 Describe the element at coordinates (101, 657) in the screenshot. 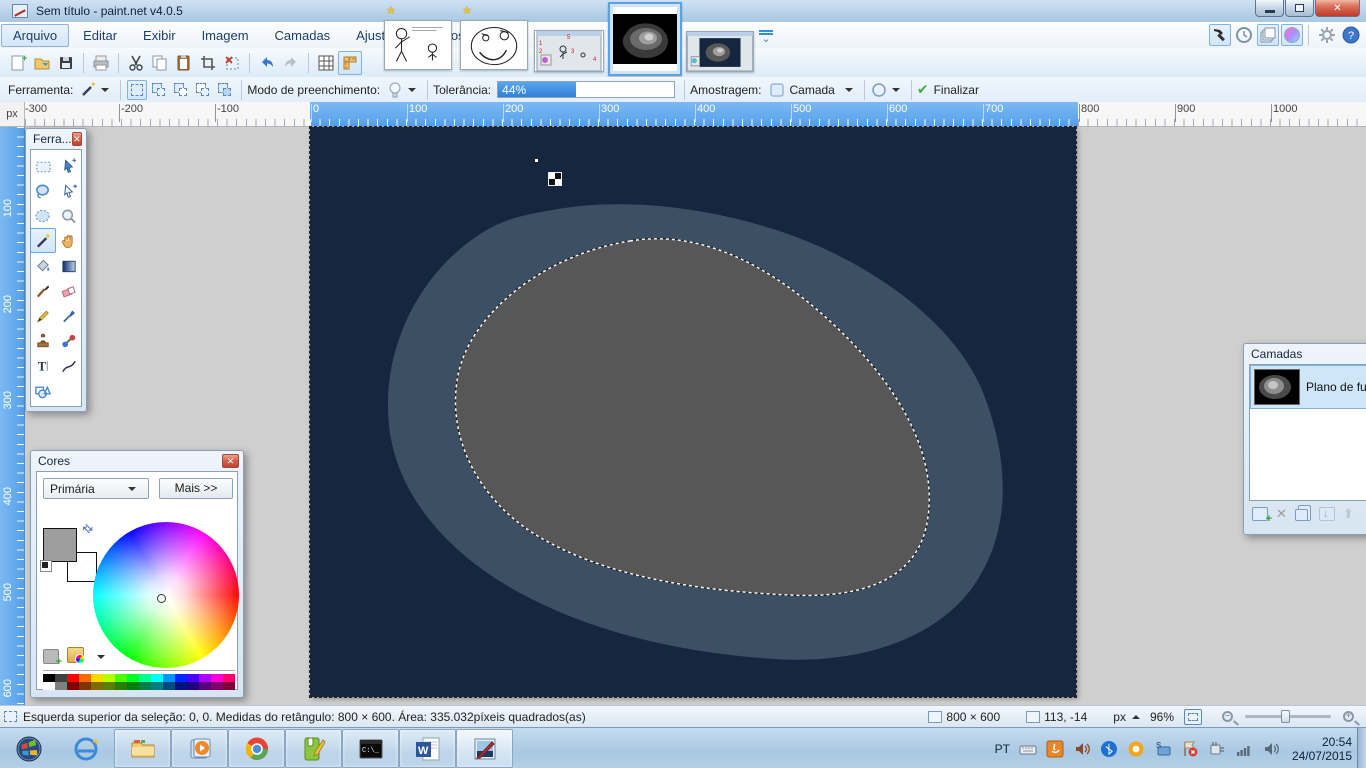

I see `palette-dropdown-caret` at that location.